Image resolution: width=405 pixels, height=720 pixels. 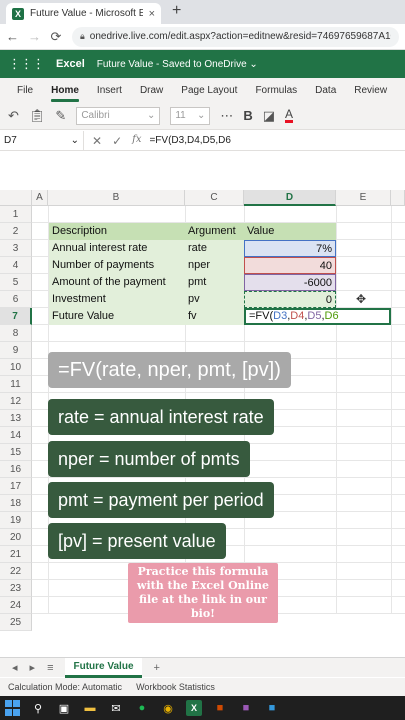 What do you see at coordinates (363, 198) in the screenshot?
I see `column-header-e: E` at bounding box center [363, 198].